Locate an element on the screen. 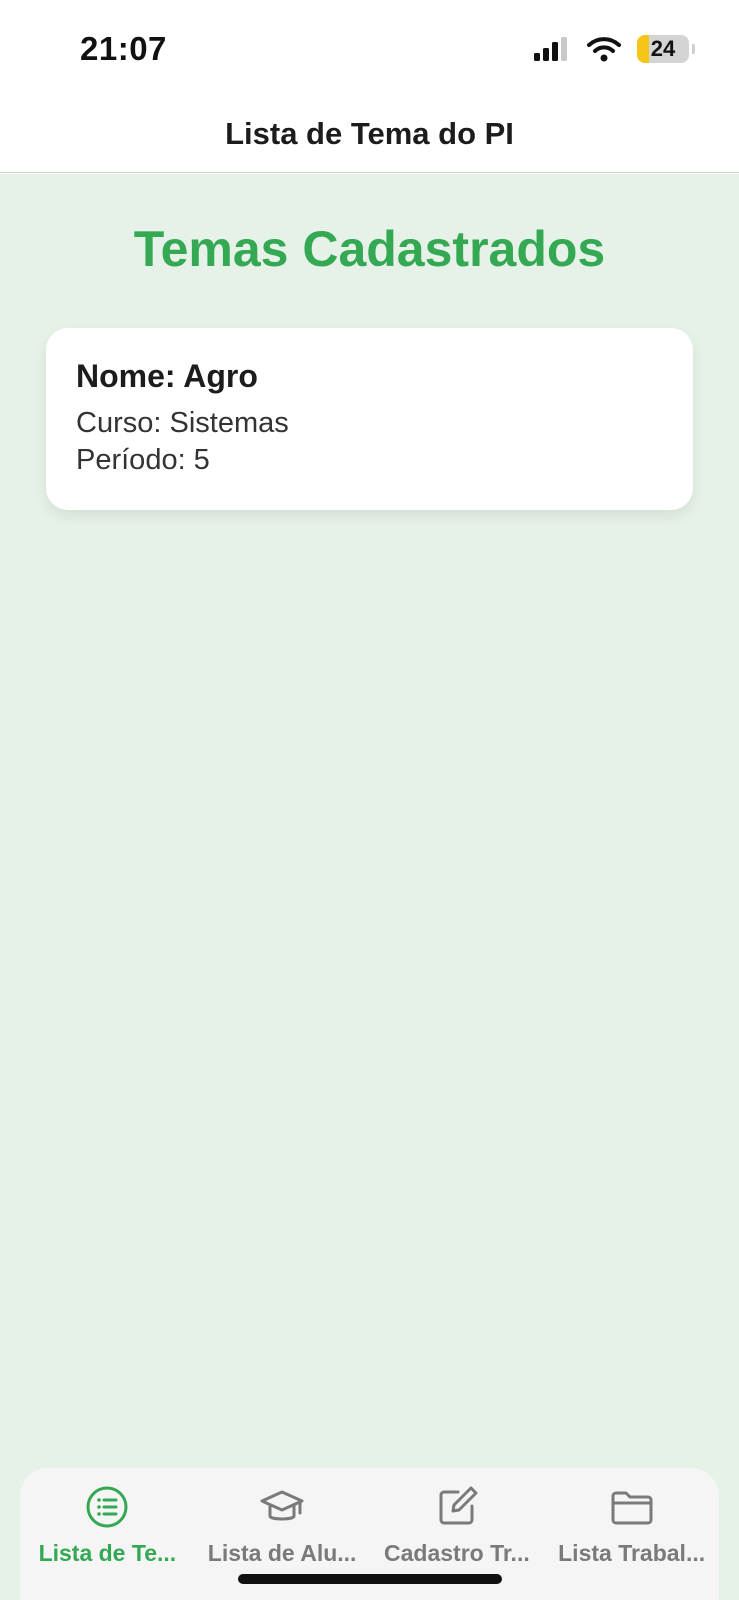 Image resolution: width=739 pixels, height=1600 pixels. nav-header: Lista de Tema do PI is located at coordinates (369, 134).